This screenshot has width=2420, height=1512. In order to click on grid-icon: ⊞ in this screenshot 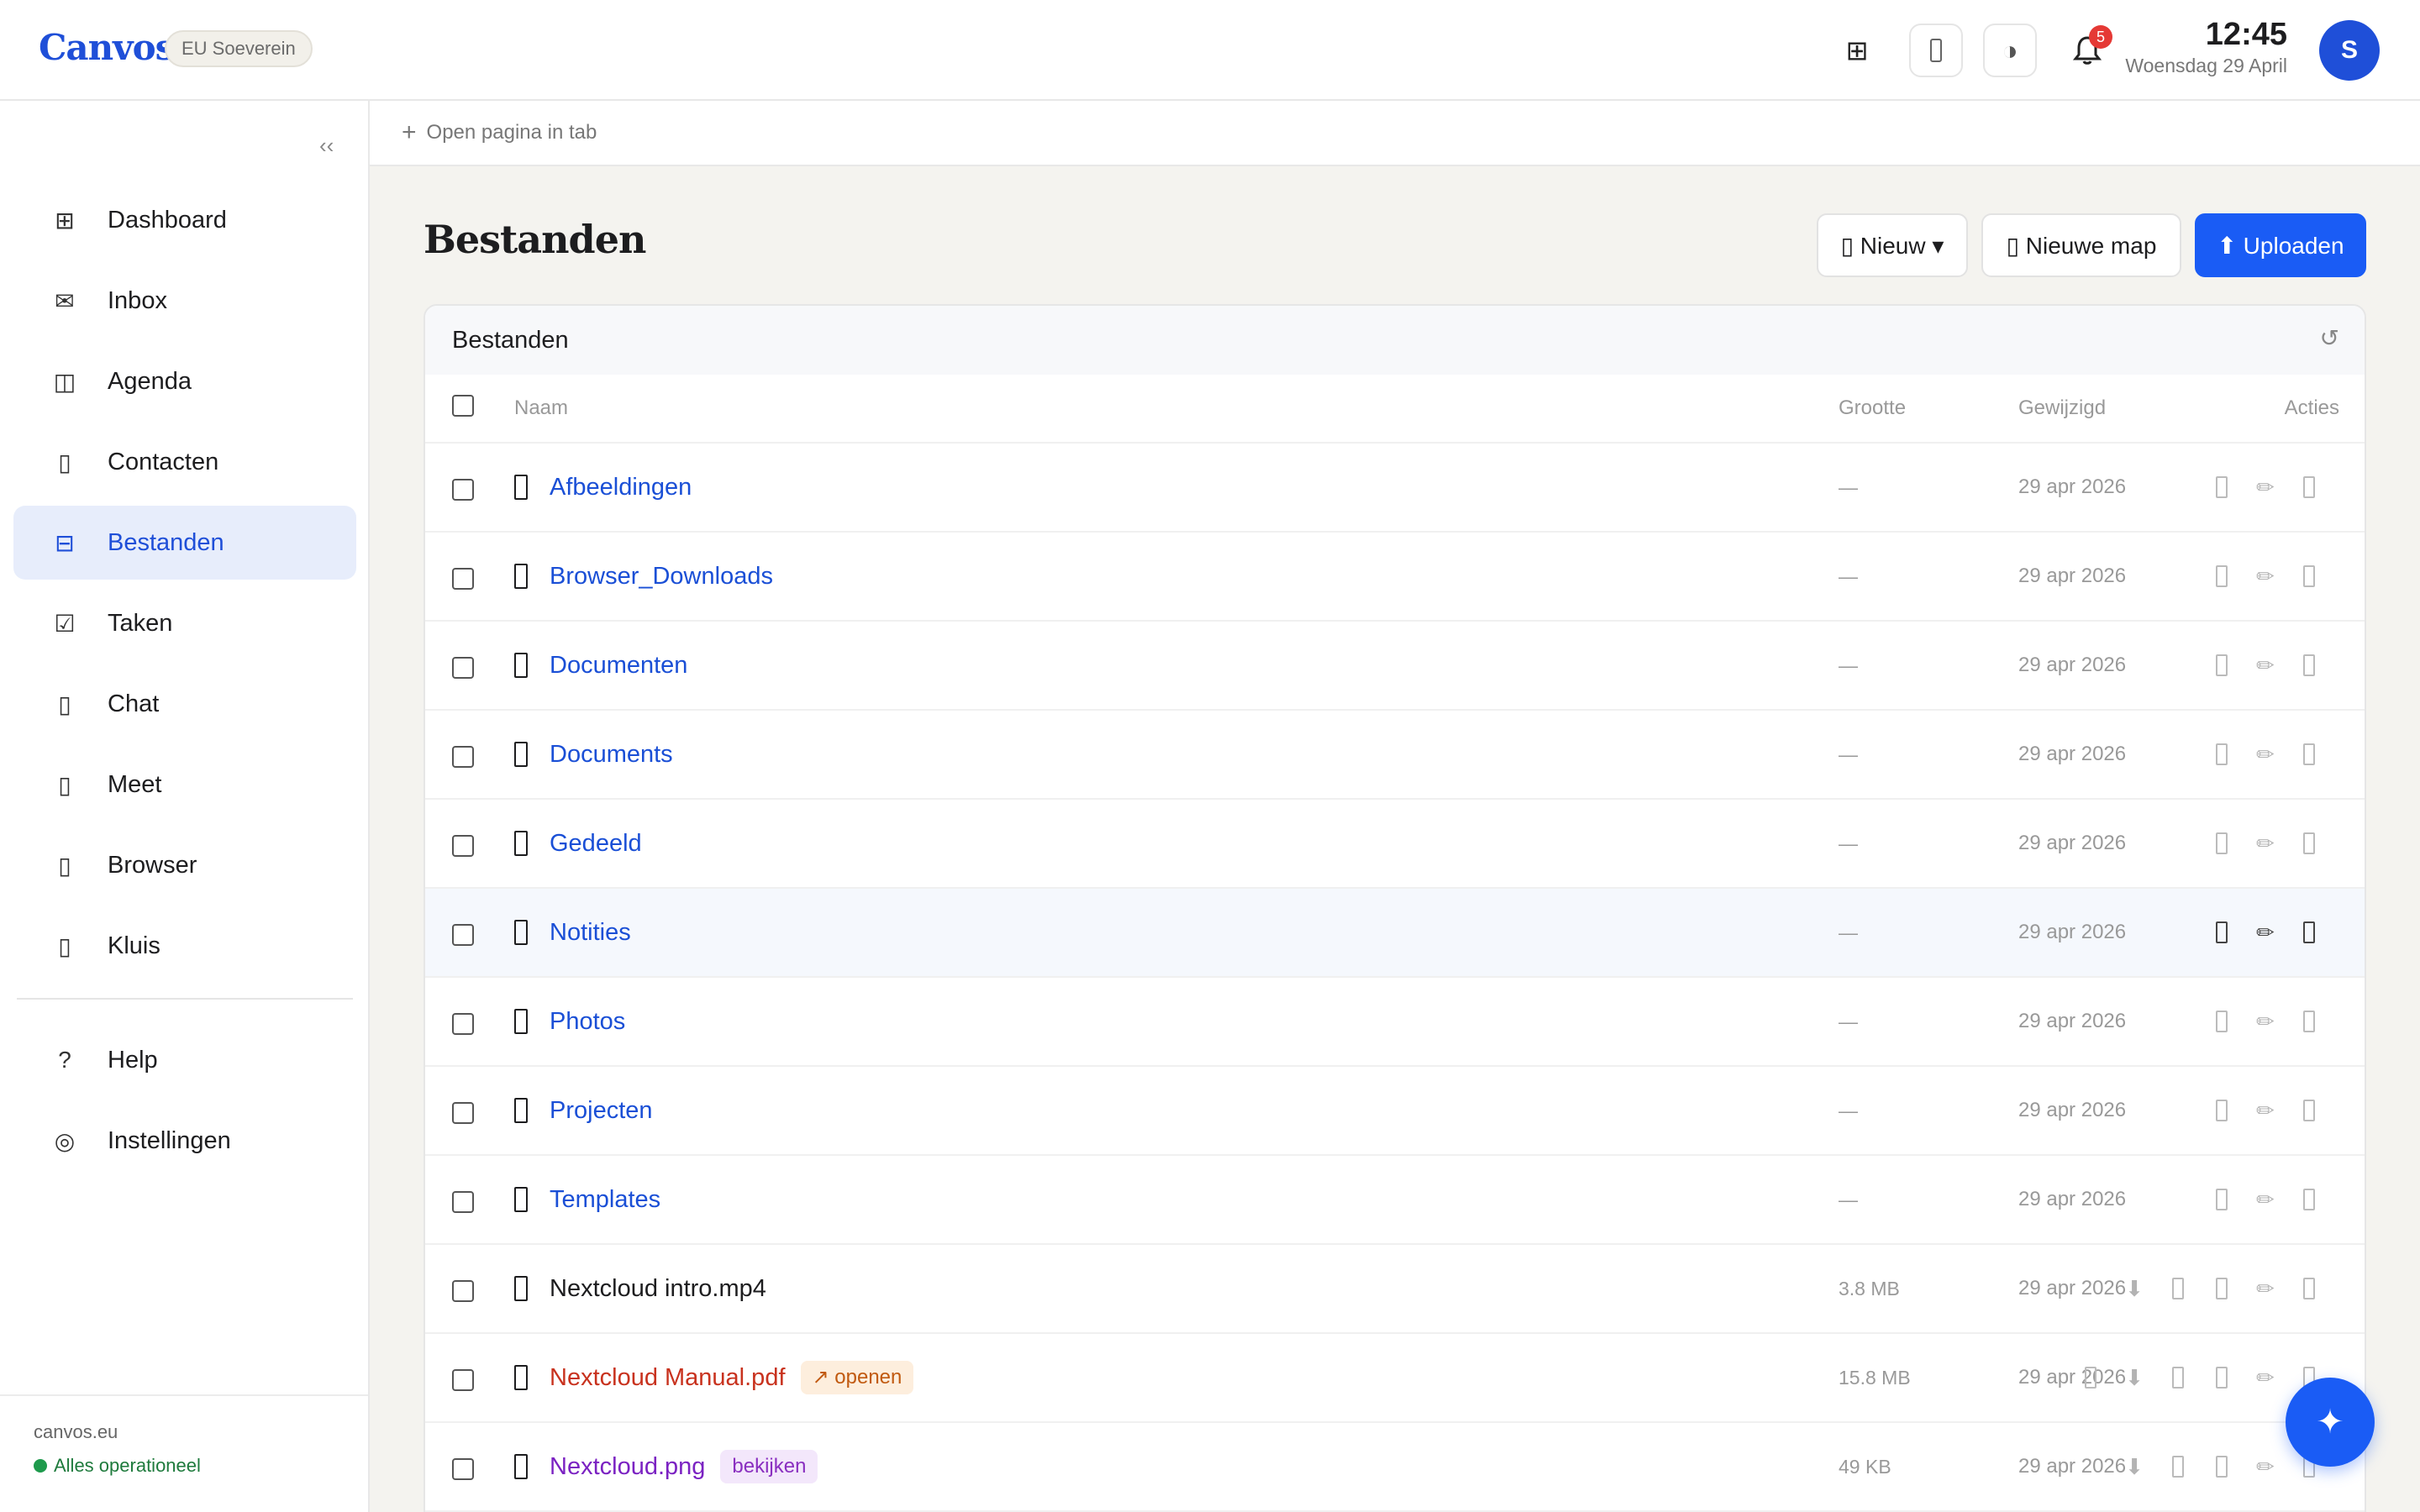, I will do `click(1857, 50)`.